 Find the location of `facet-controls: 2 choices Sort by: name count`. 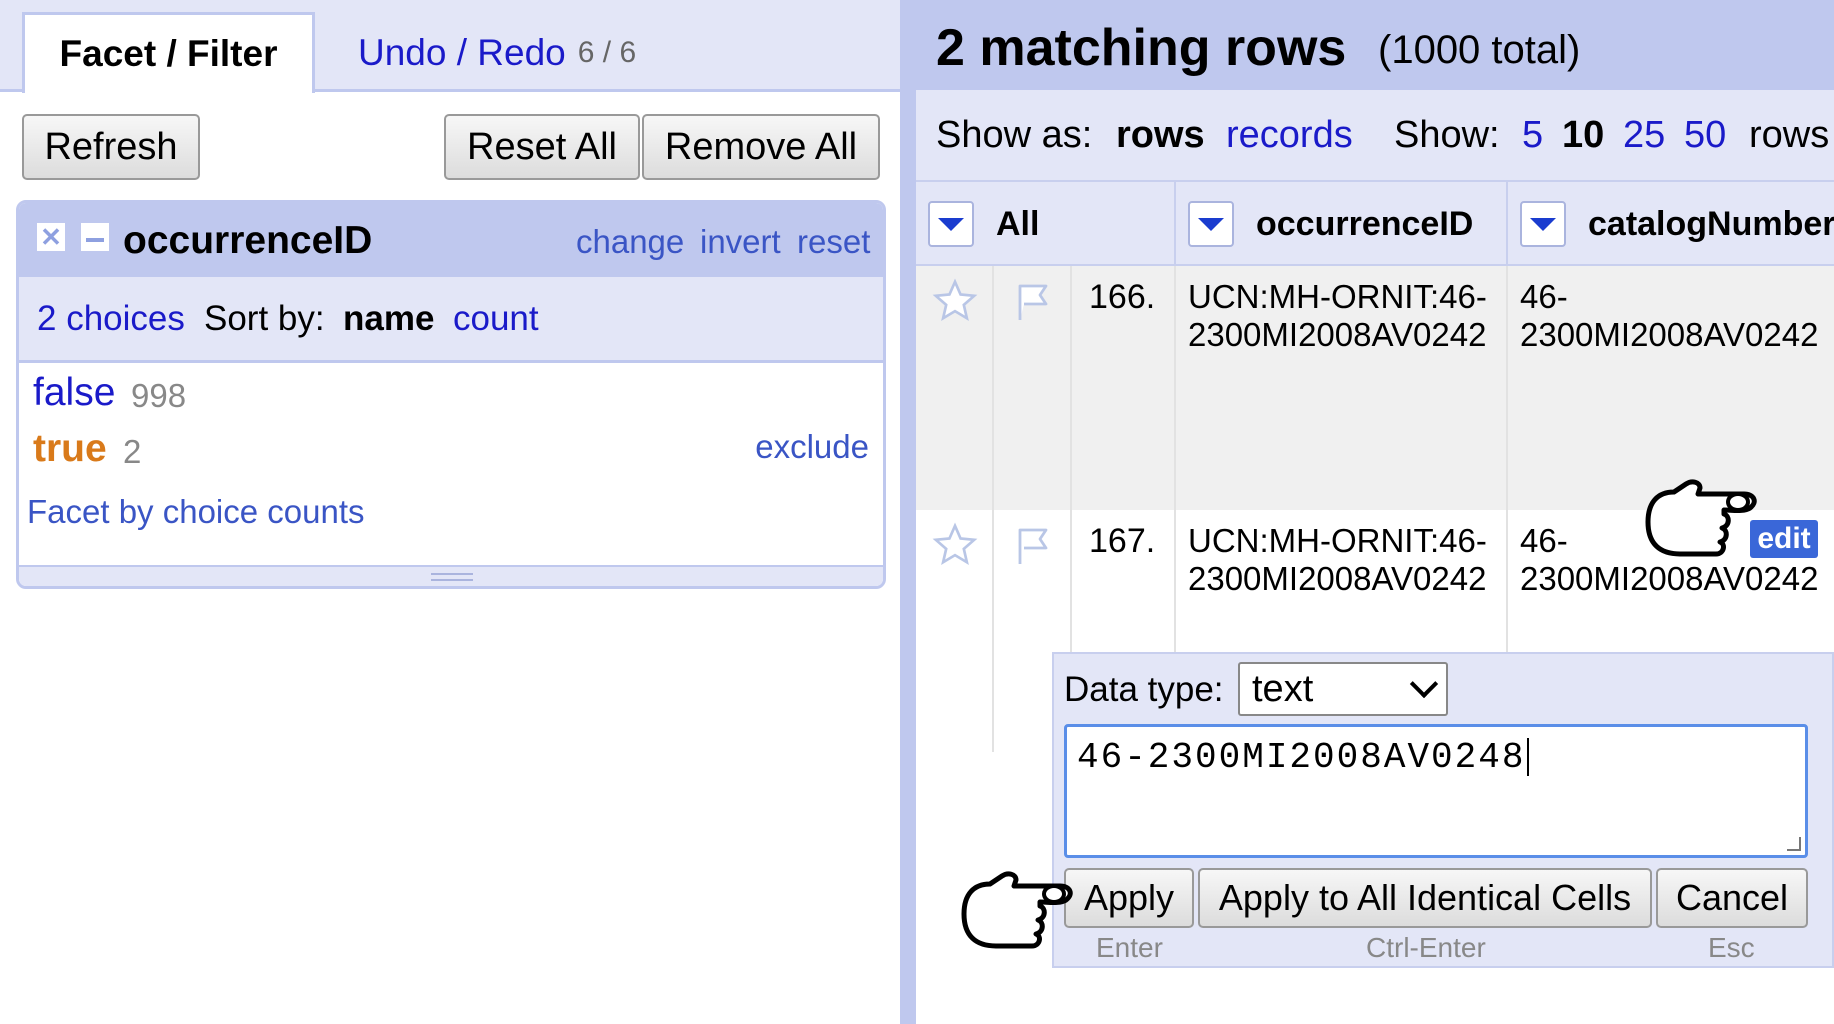

facet-controls: 2 choices Sort by: name count is located at coordinates (451, 320).